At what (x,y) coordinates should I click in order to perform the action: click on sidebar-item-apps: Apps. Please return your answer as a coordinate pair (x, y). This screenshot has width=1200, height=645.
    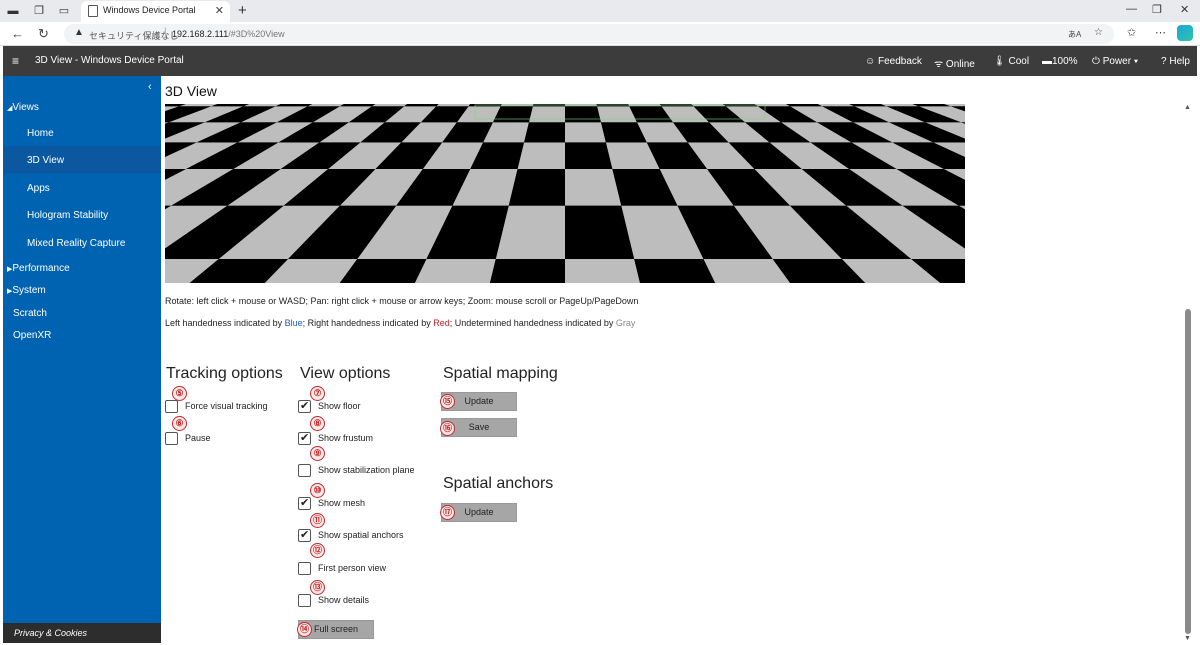
    Looking at the image, I should click on (38, 188).